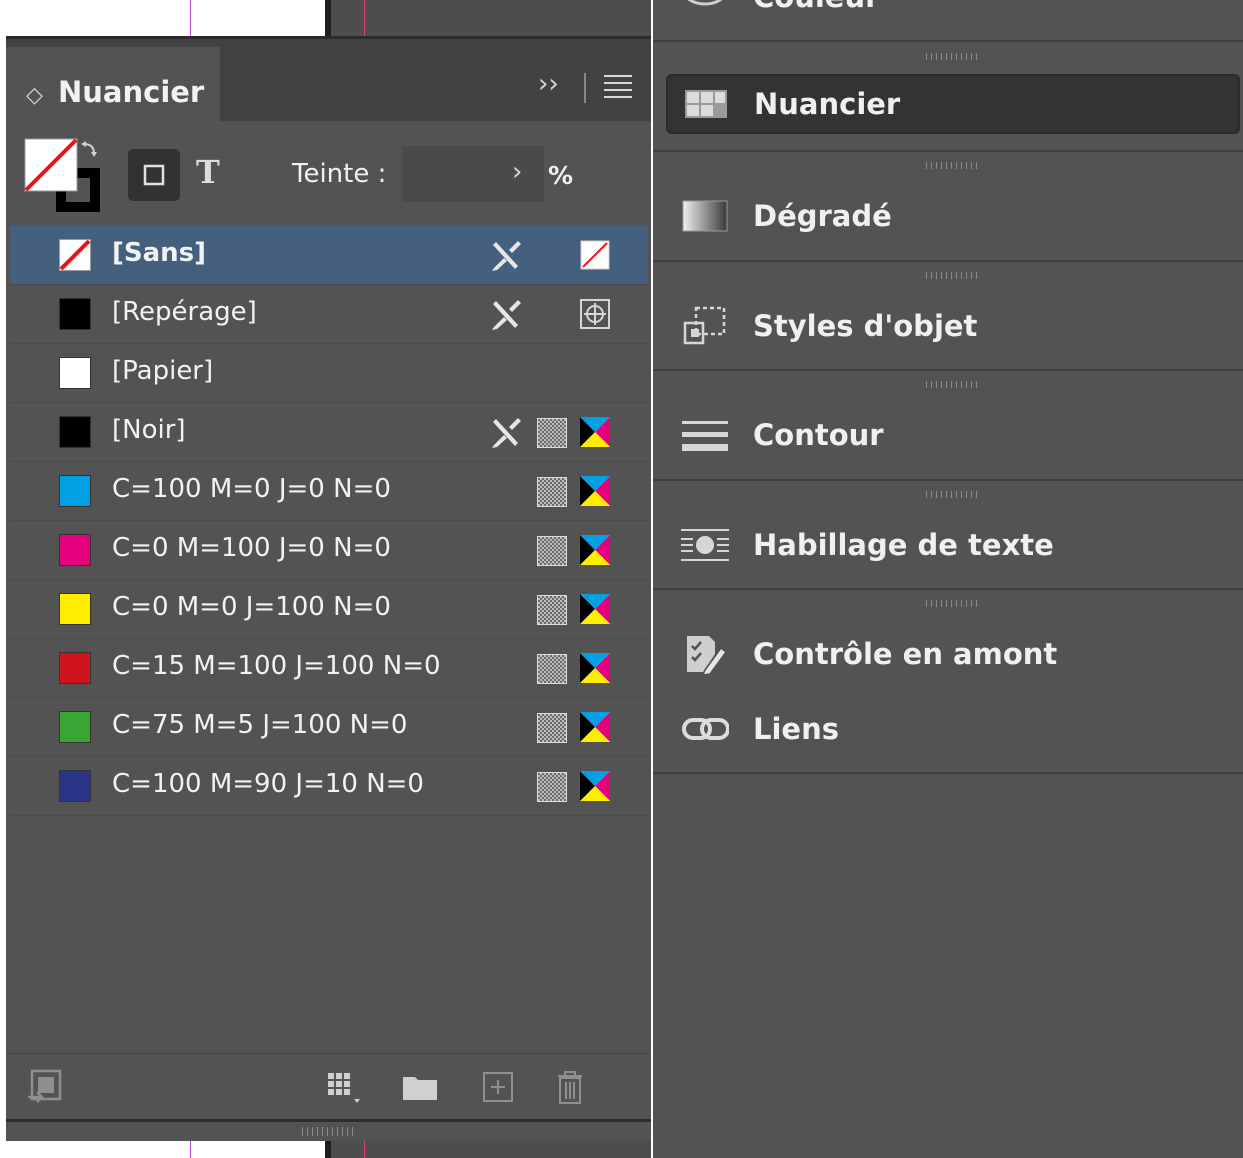  I want to click on swatch-row: [Noir], so click(329, 432).